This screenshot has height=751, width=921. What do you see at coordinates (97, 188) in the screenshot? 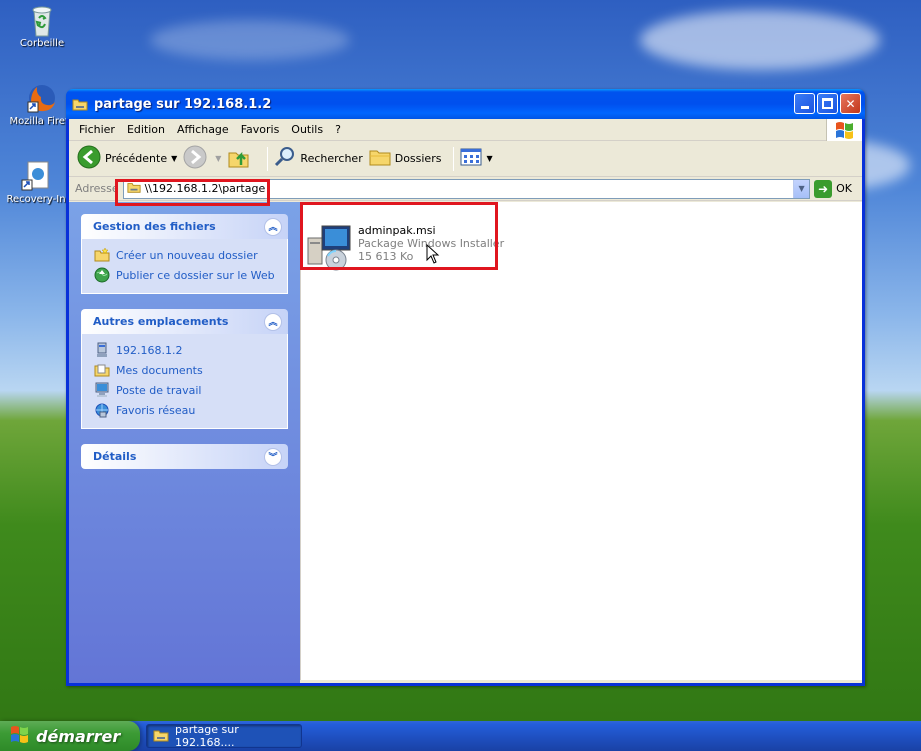
I see `address-label: Adresse` at bounding box center [97, 188].